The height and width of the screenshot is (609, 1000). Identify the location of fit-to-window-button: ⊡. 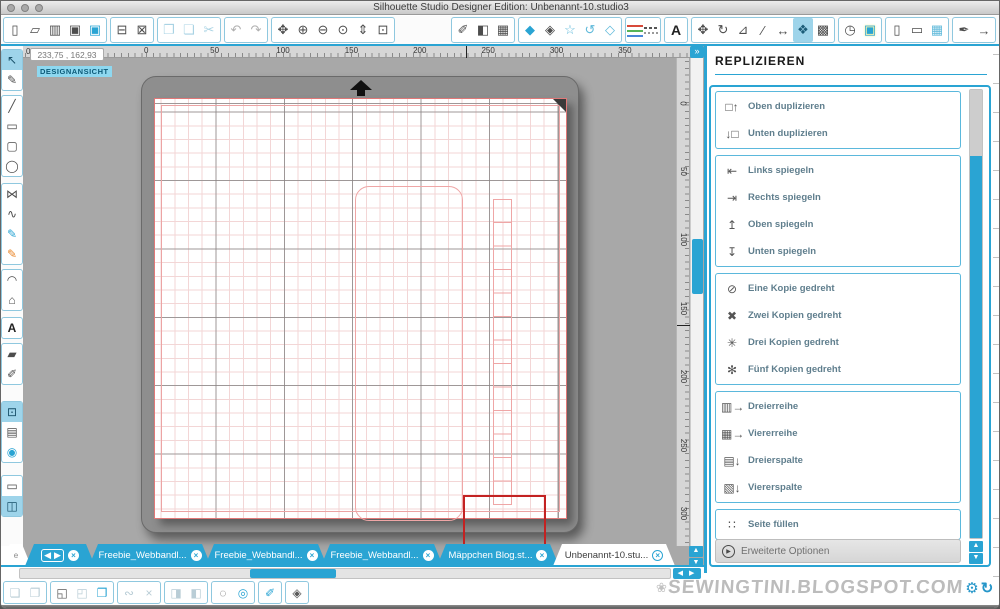
(383, 30).